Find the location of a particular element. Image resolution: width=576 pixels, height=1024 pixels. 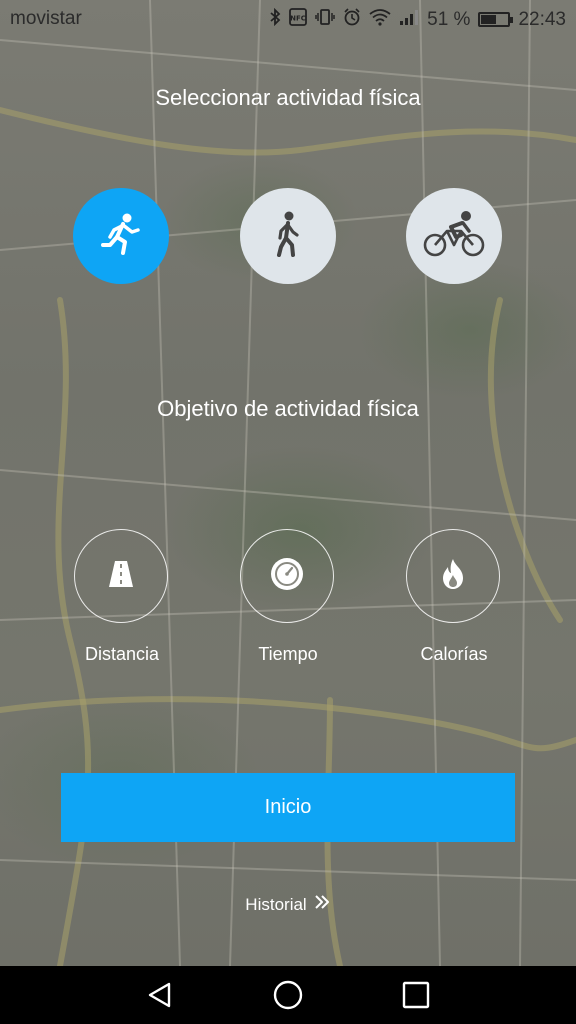

vibrate-icon is located at coordinates (325, 19).